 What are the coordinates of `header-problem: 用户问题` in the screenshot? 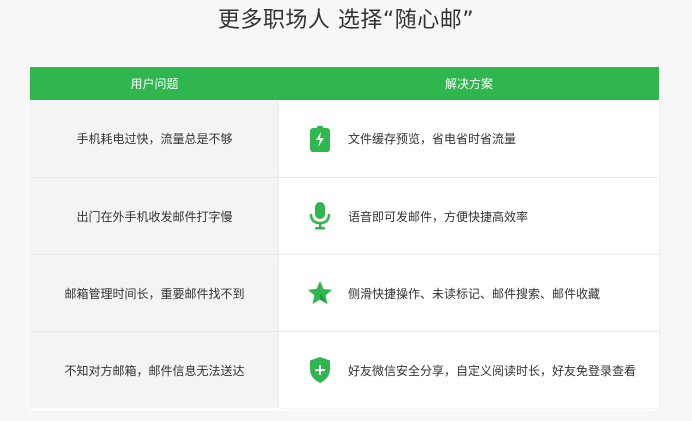 It's located at (154, 84).